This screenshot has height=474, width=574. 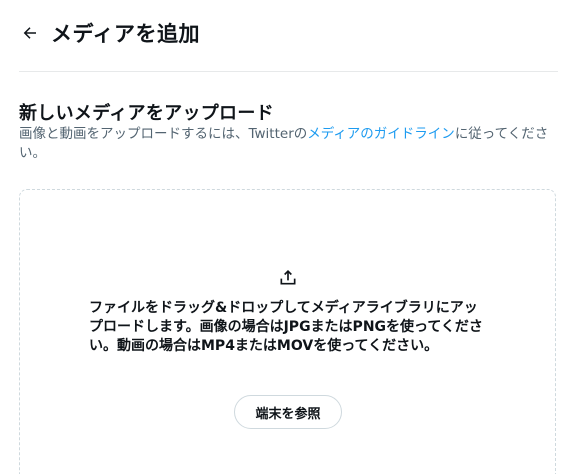 What do you see at coordinates (288, 412) in the screenshot?
I see `browse-device-button: 端末を参照` at bounding box center [288, 412].